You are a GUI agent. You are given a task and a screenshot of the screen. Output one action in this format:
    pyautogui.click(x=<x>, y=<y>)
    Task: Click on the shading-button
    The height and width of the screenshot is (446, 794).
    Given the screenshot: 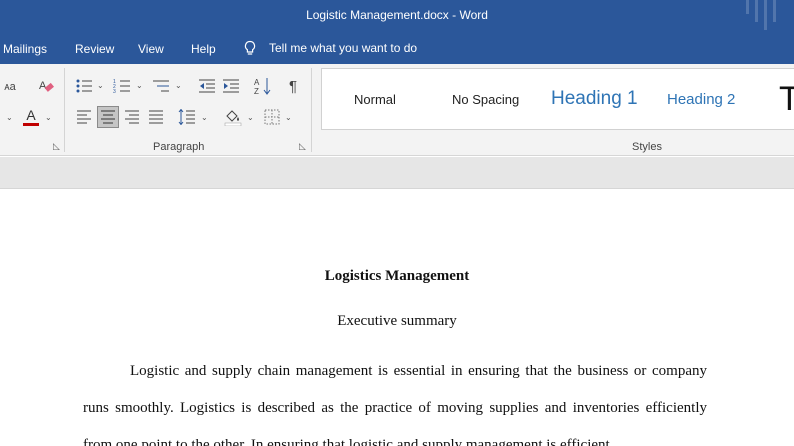 What is the action you would take?
    pyautogui.click(x=233, y=117)
    